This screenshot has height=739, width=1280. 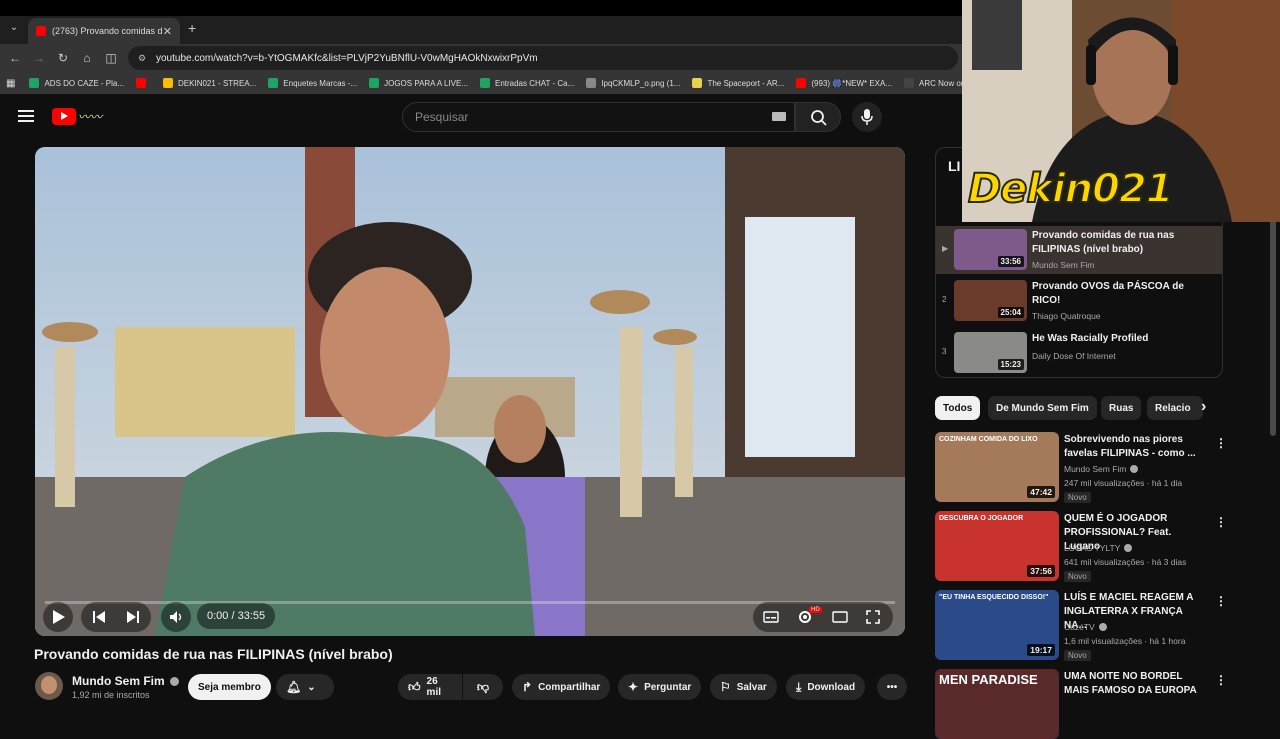 I want to click on back-icon: ←, so click(x=15, y=58).